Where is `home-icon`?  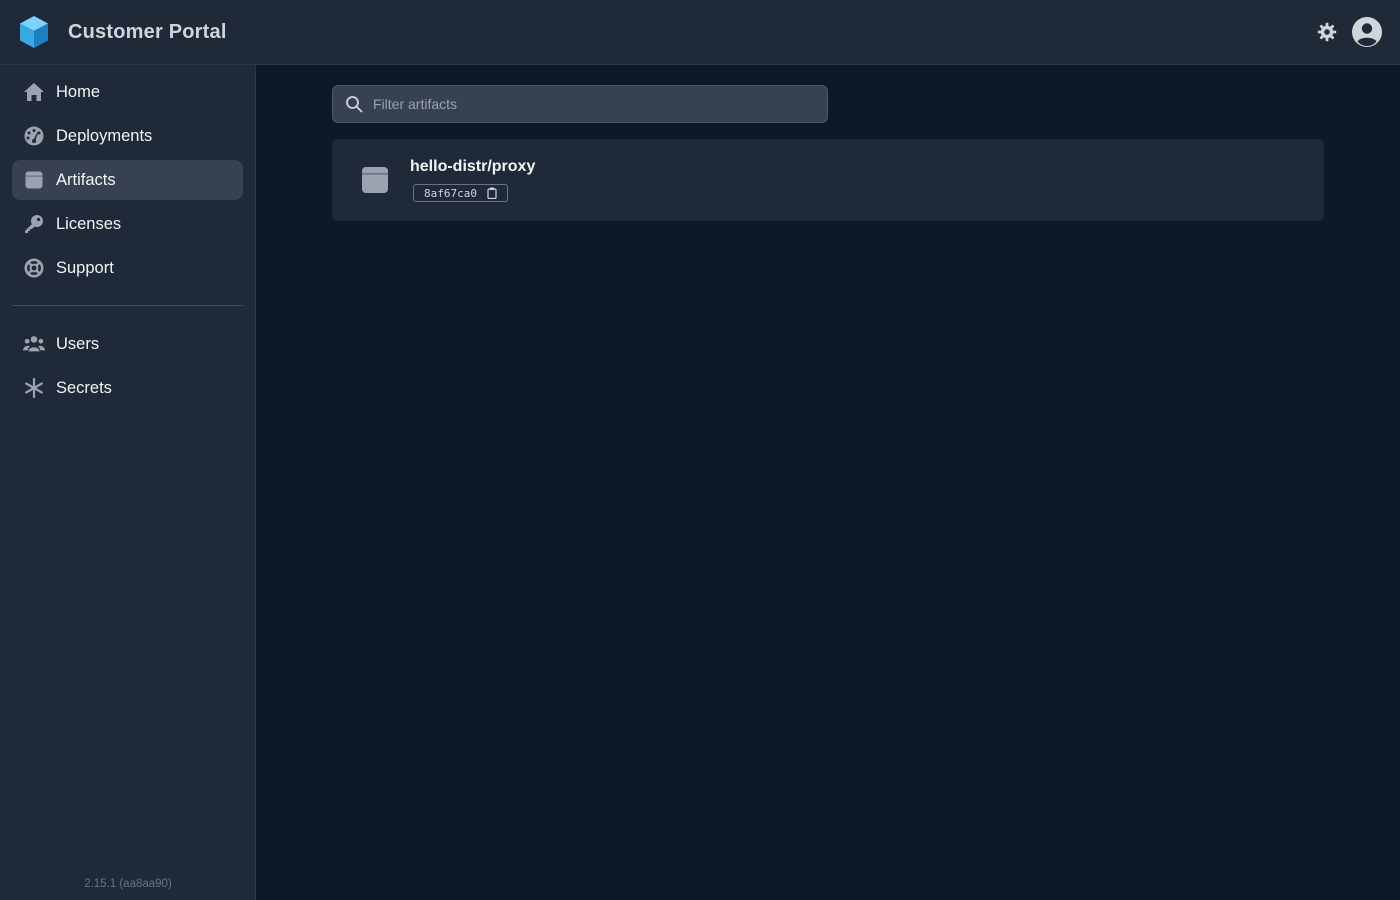 home-icon is located at coordinates (34, 92).